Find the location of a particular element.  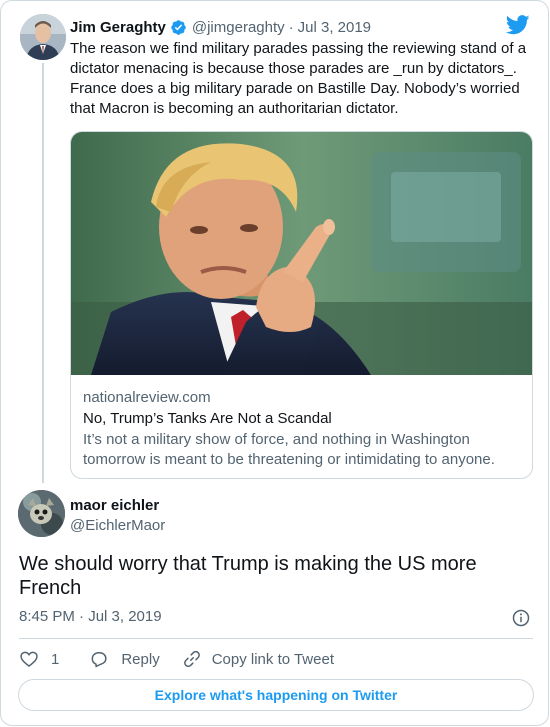

copy-link-label: Copy link to Tweet is located at coordinates (272, 659).